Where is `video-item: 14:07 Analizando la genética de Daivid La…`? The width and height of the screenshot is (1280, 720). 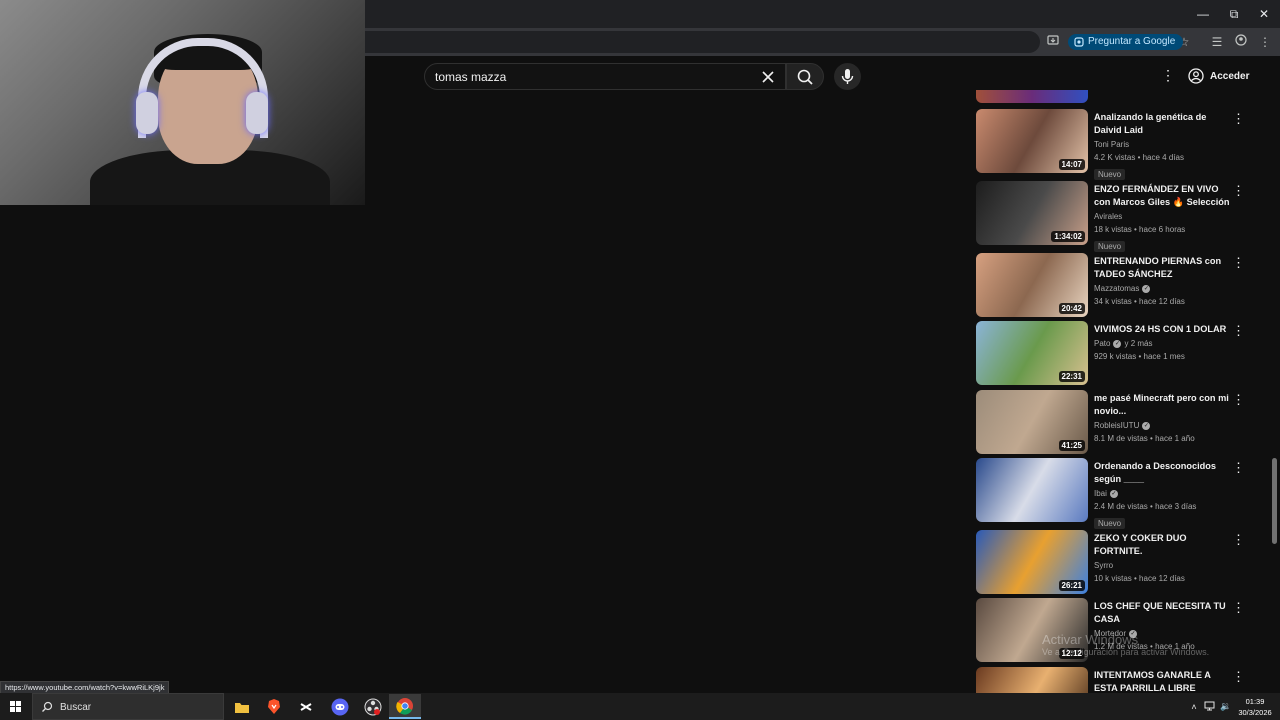
video-item: 14:07 Analizando la genética de Daivid La… is located at coordinates (1121, 144).